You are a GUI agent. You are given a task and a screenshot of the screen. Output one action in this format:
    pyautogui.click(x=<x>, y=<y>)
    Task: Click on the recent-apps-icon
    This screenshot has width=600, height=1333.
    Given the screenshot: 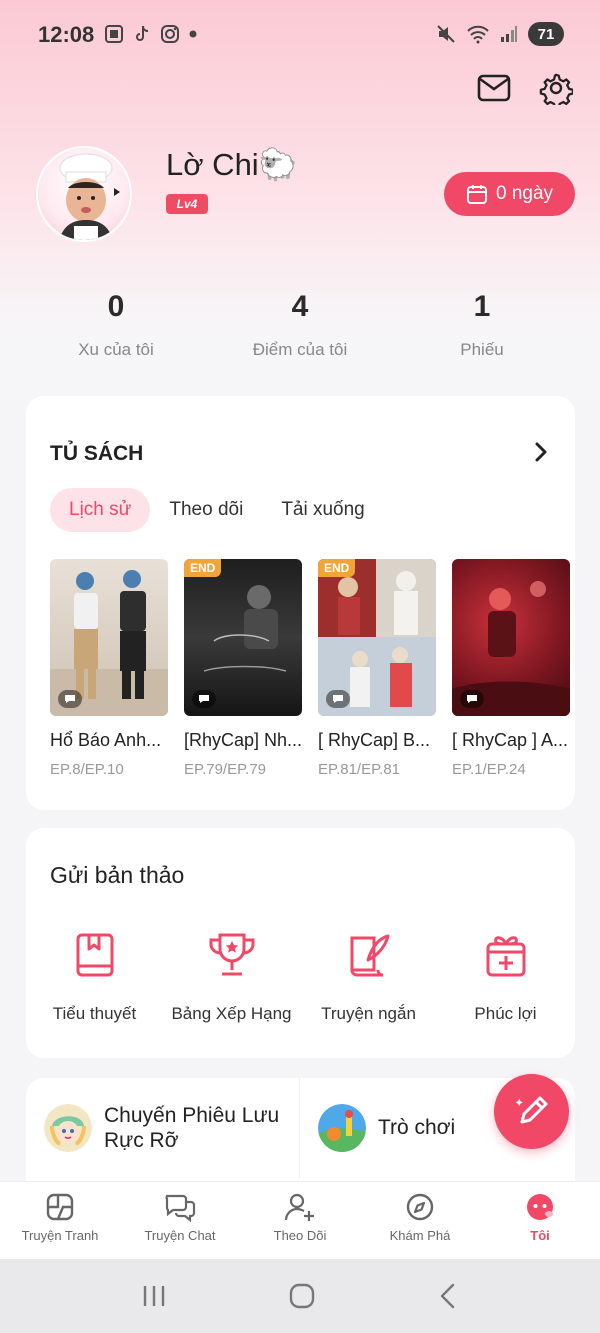 What is the action you would take?
    pyautogui.click(x=154, y=1296)
    